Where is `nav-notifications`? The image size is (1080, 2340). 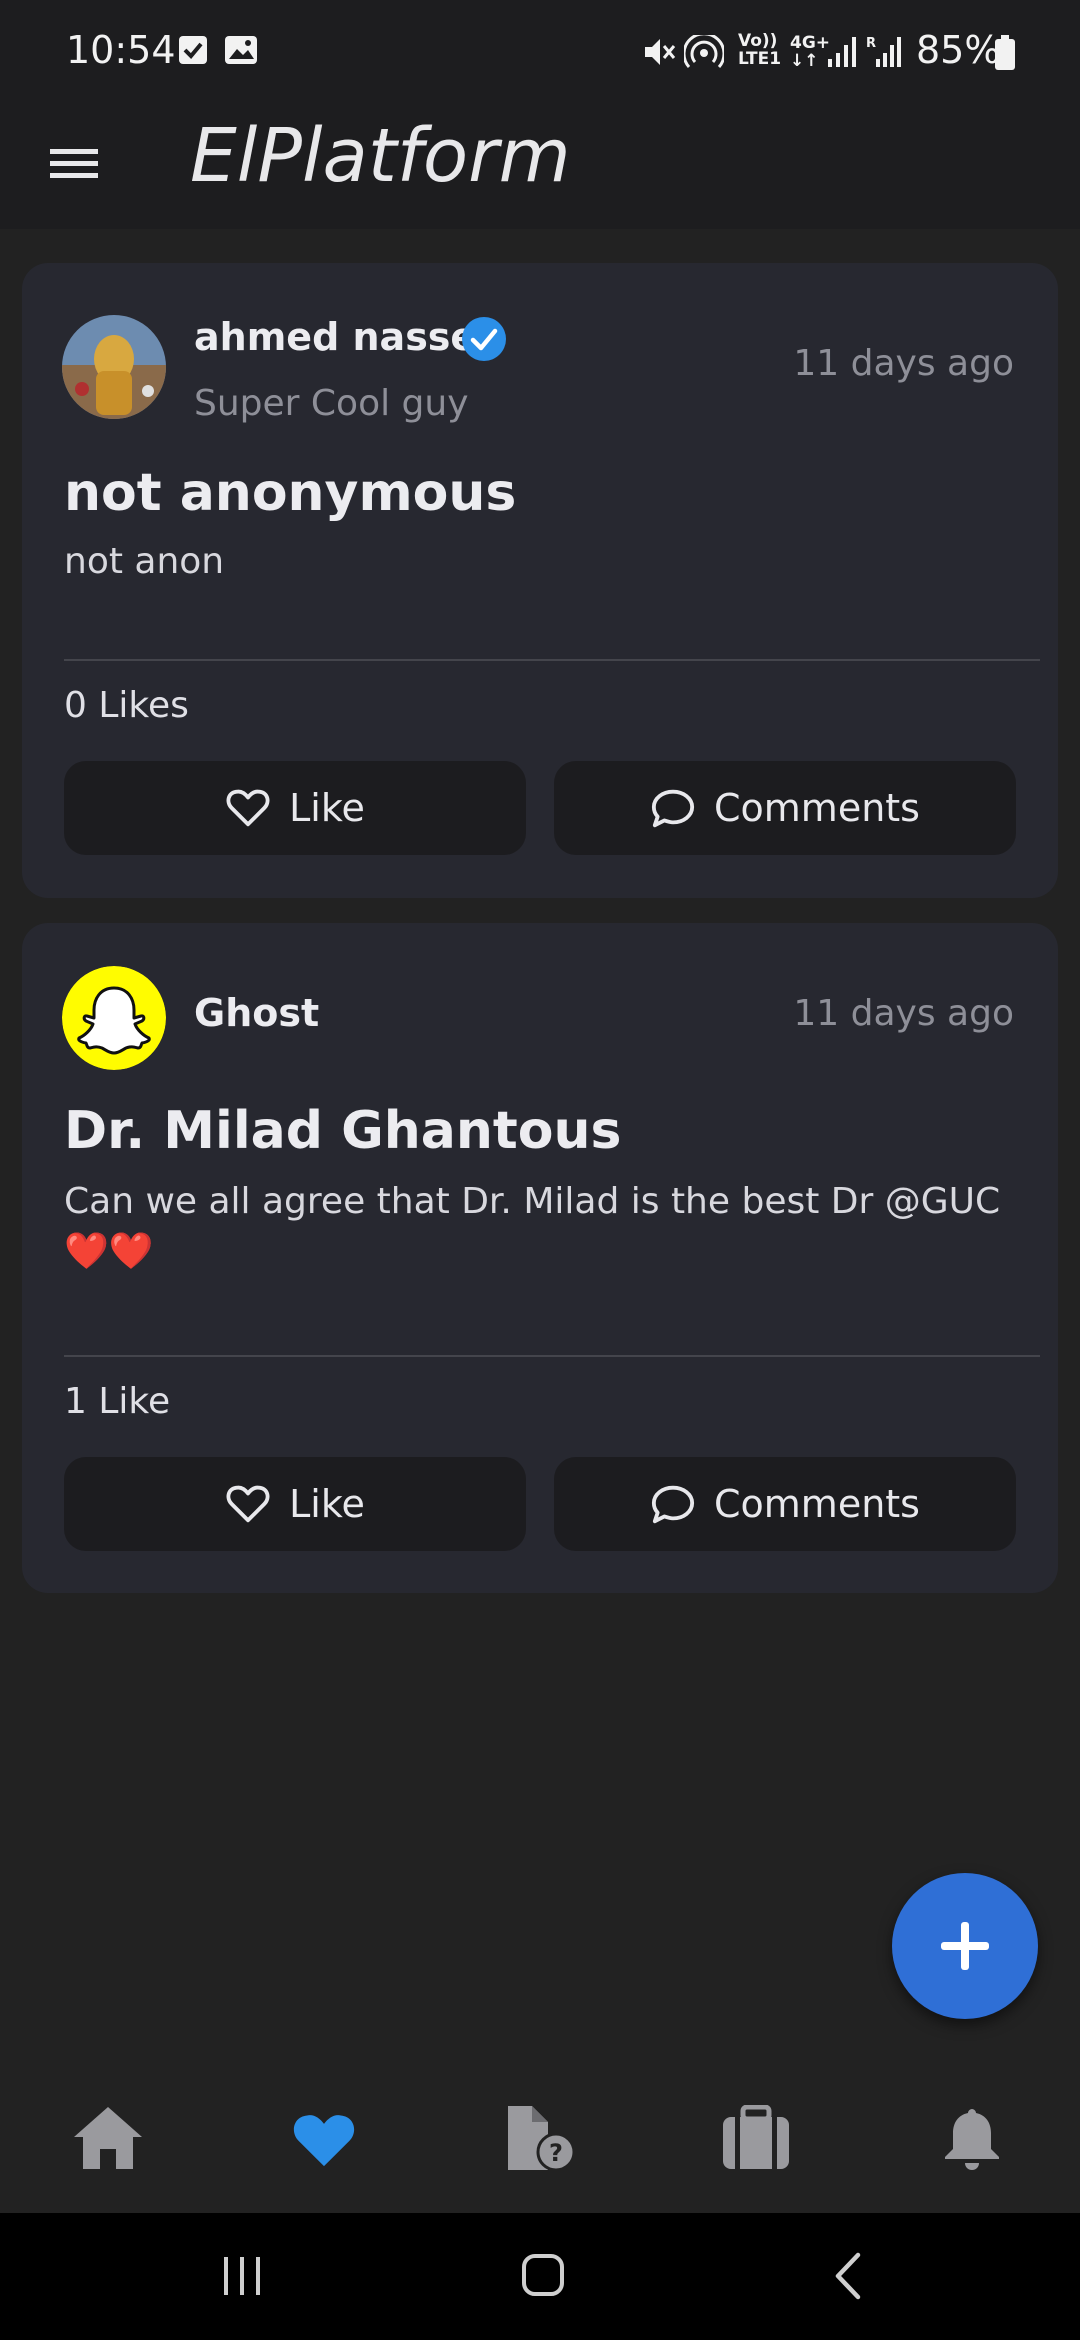 nav-notifications is located at coordinates (972, 2138).